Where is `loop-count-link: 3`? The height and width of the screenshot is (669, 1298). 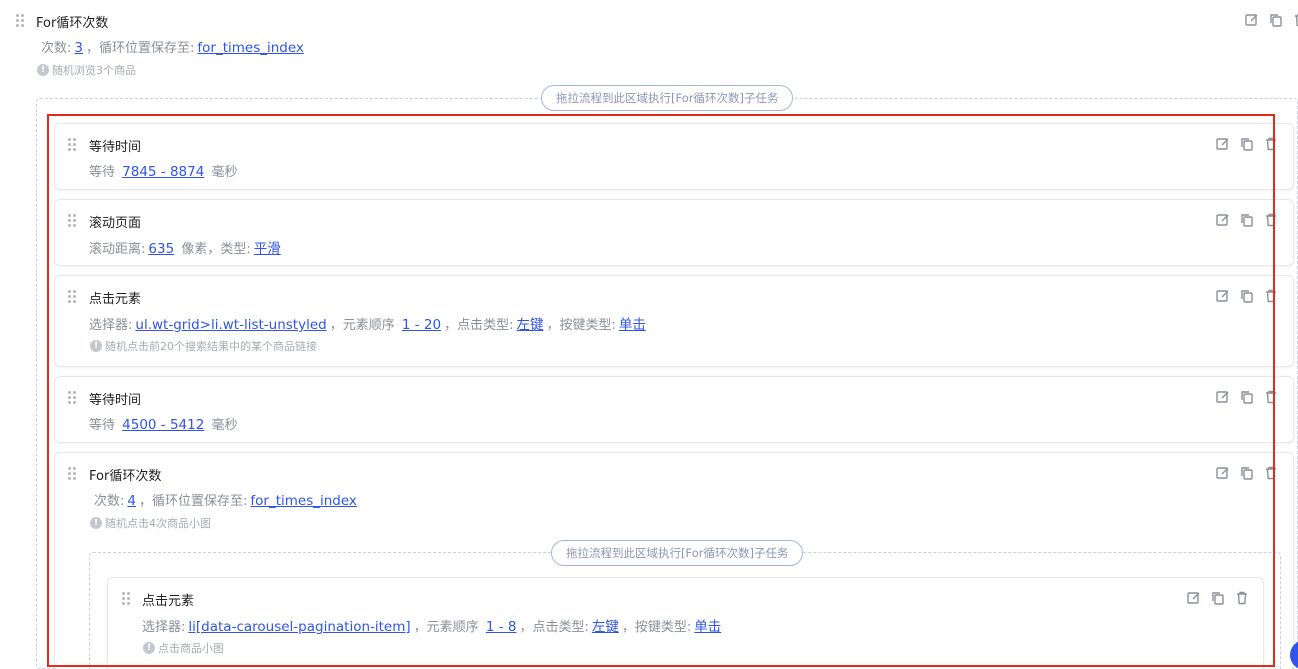 loop-count-link: 3 is located at coordinates (78, 48).